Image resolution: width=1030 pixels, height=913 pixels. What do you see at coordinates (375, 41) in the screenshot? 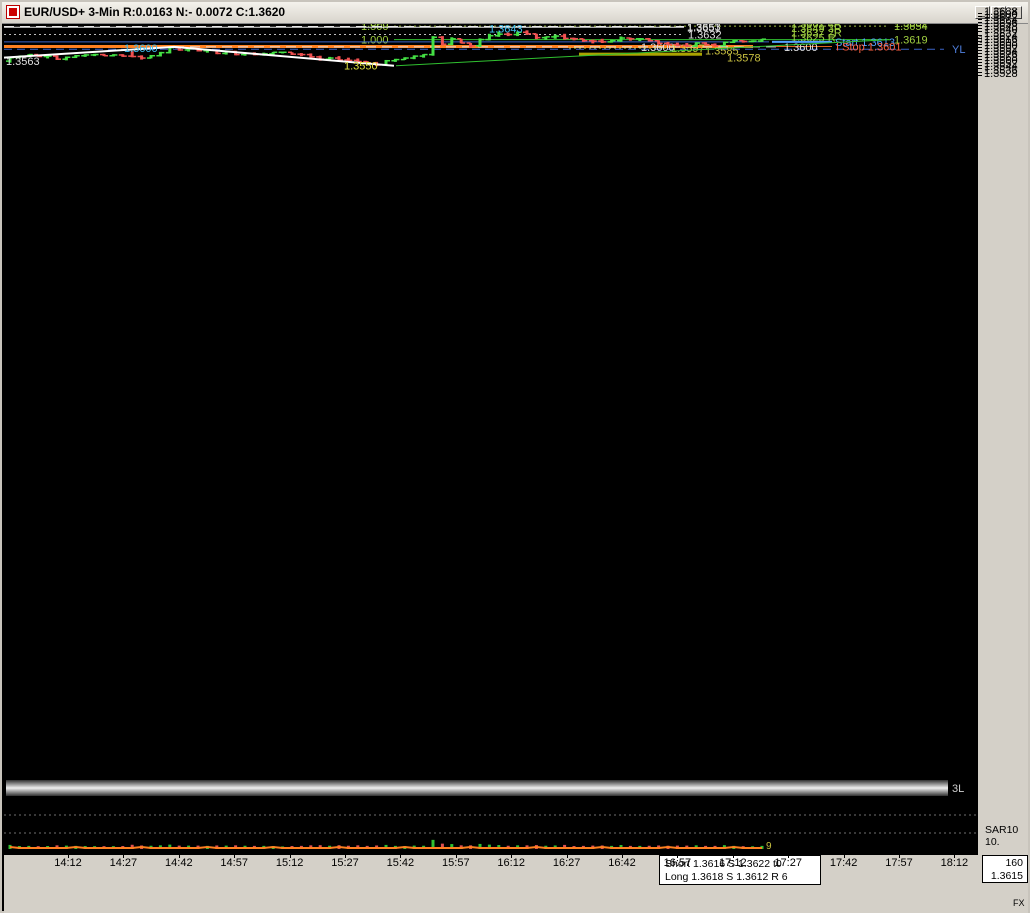
I see `fib-ratio-label-1.000: 1.000` at bounding box center [375, 41].